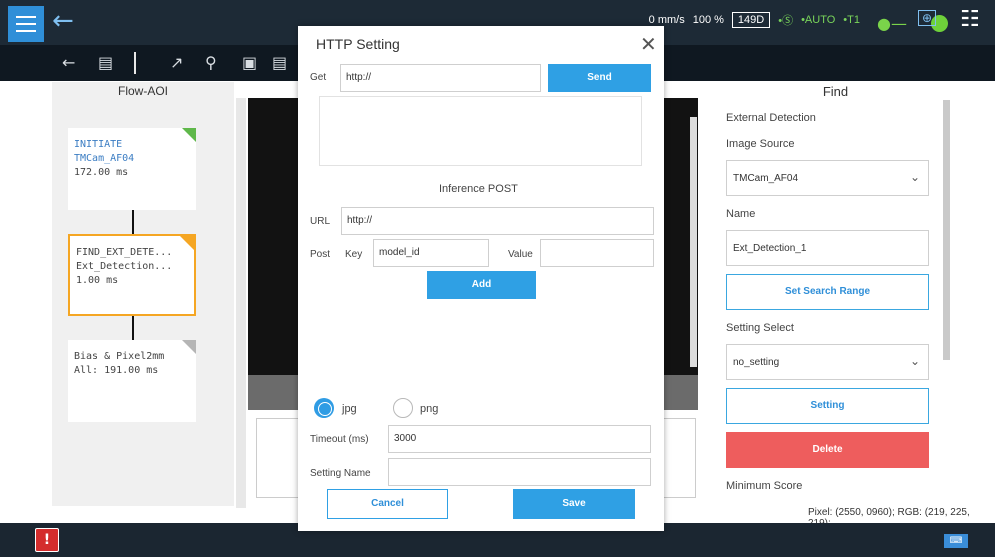 This screenshot has height=557, width=995. Describe the element at coordinates (340, 473) in the screenshot. I see `setting-name-label: Setting Name` at that location.